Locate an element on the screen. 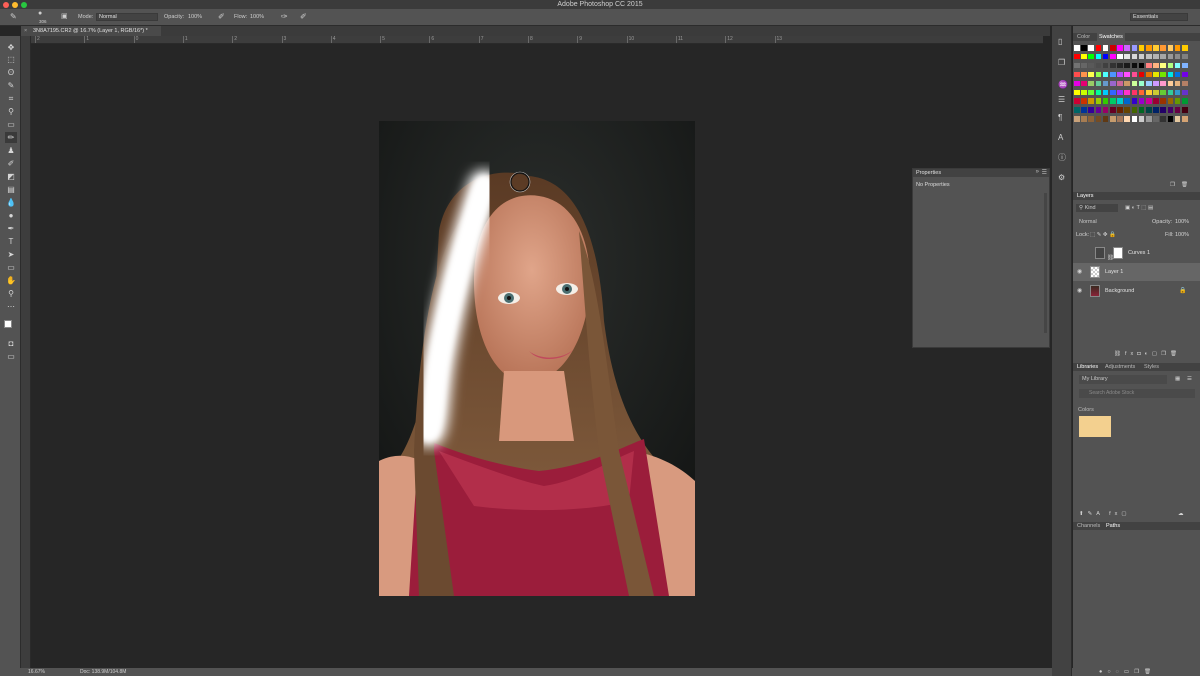  clone-stamp-tool-icon: ♟ is located at coordinates (11, 150).